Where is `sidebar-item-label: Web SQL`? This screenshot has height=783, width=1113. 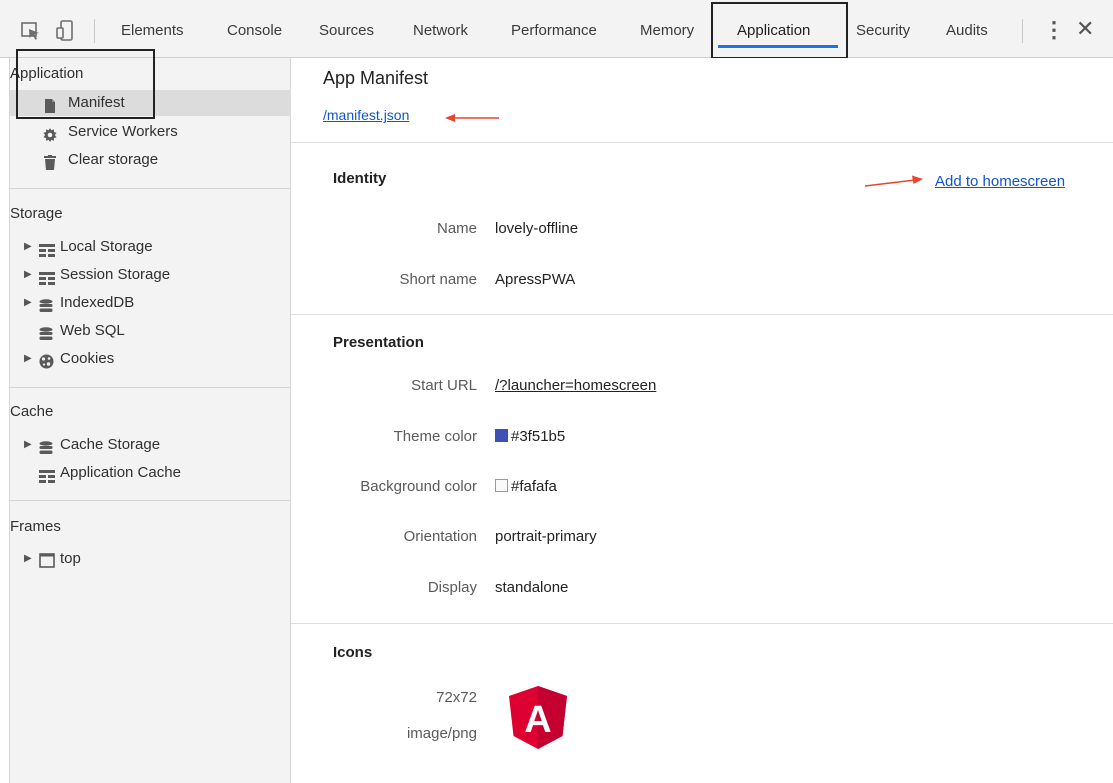 sidebar-item-label: Web SQL is located at coordinates (92, 330).